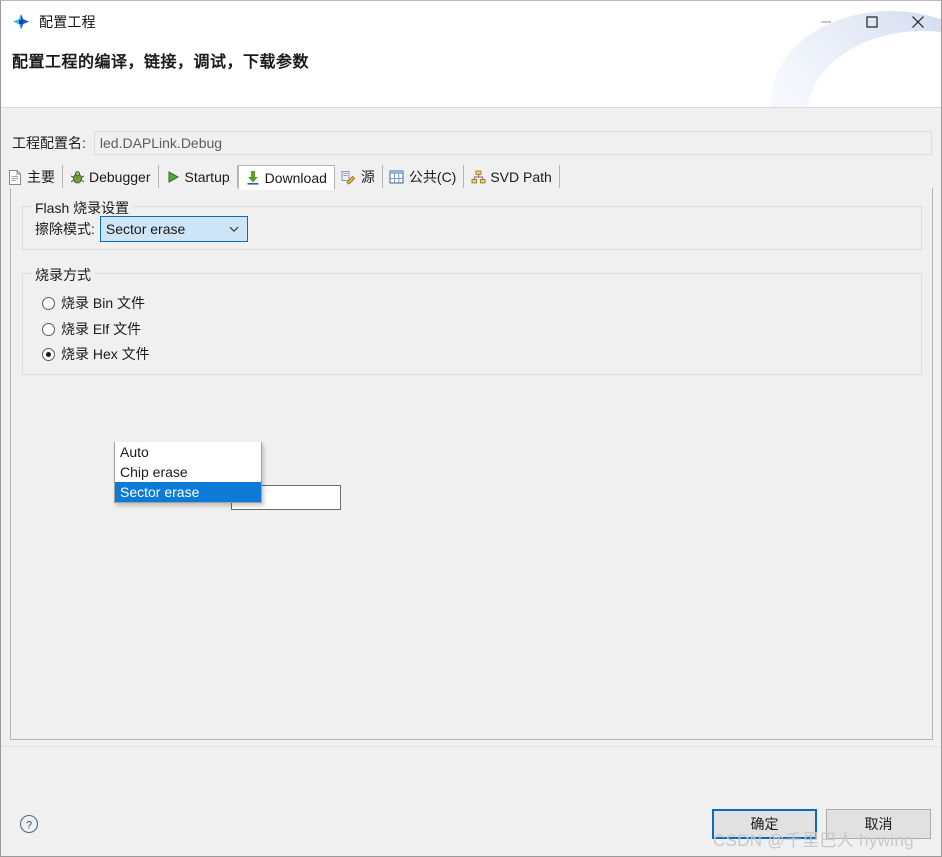 The width and height of the screenshot is (942, 857). I want to click on radio-burn-hex: 烧录 Hex 文件, so click(96, 354).